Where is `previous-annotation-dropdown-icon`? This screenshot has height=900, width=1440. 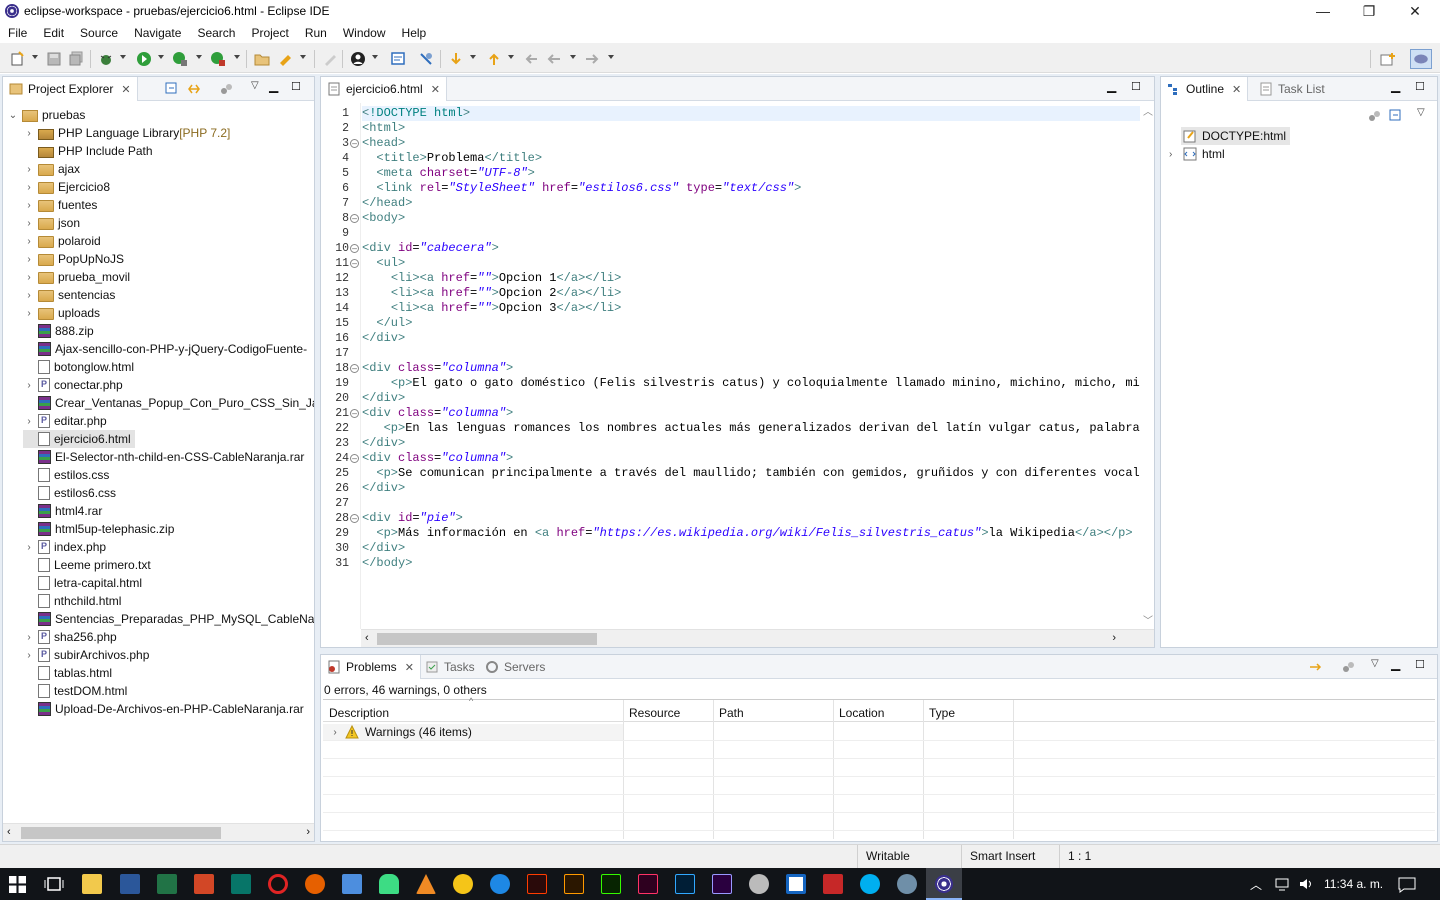
previous-annotation-dropdown-icon is located at coordinates (511, 57).